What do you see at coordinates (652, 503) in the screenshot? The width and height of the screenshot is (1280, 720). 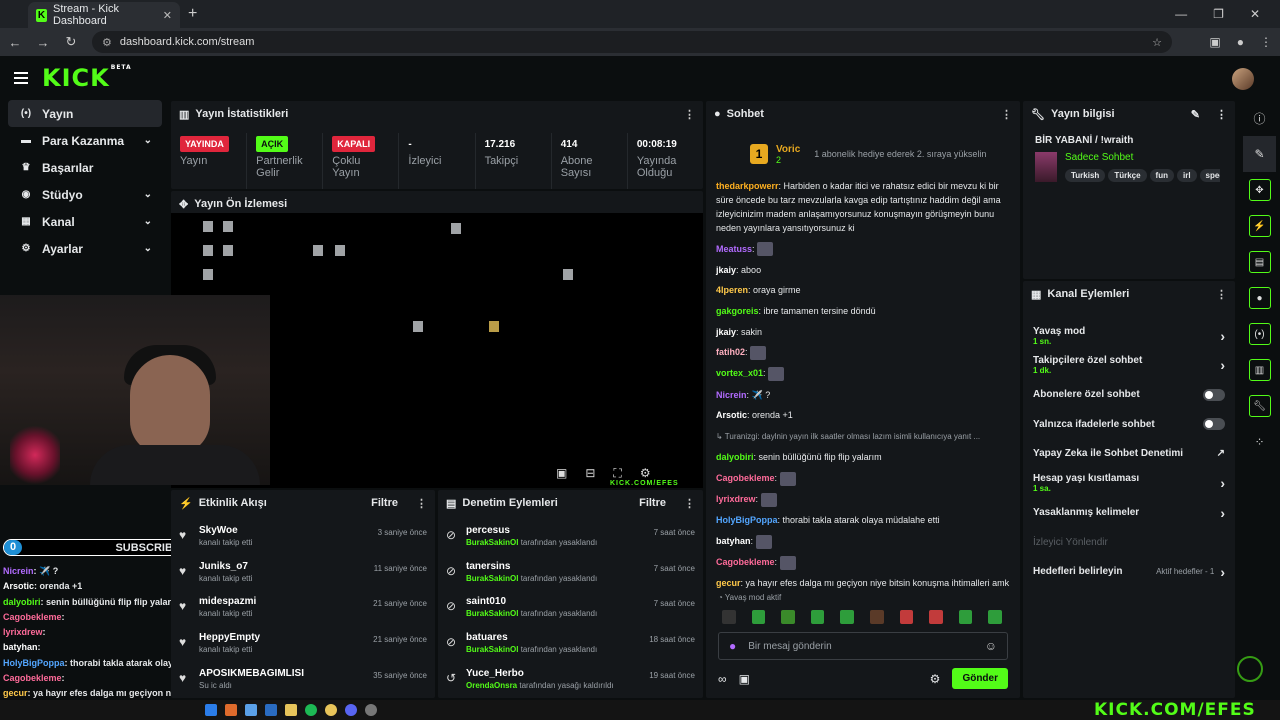 I see `filter-button: Filtre` at bounding box center [652, 503].